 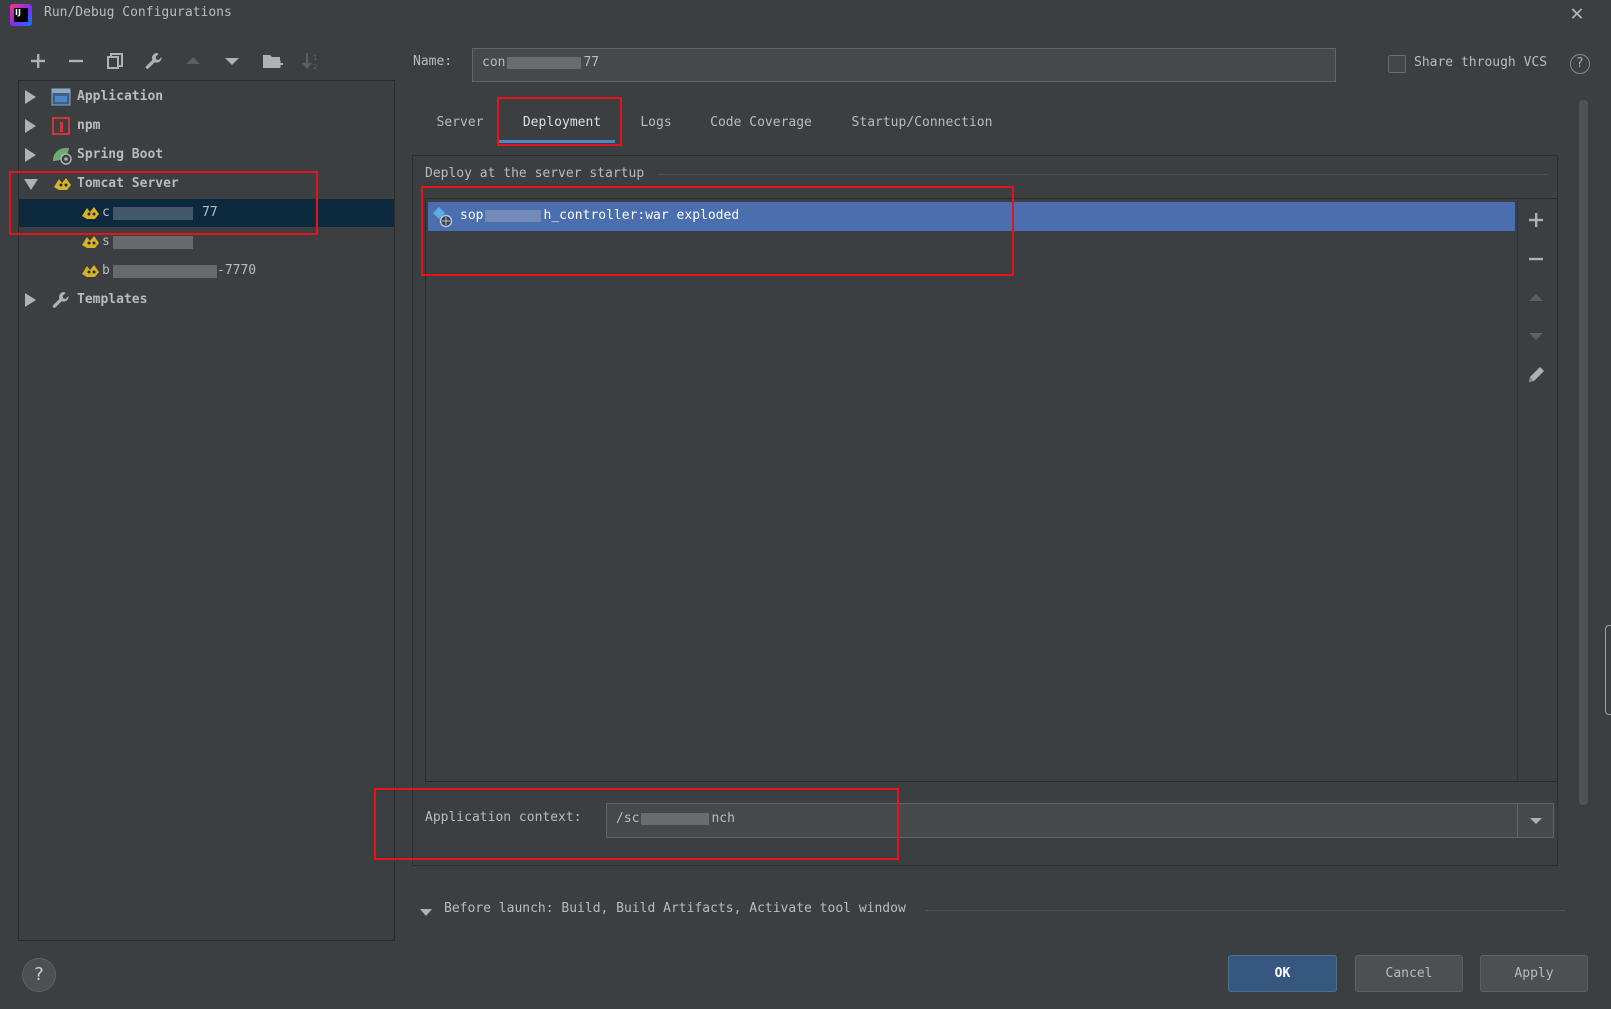 I want to click on remove-icon, so click(x=76, y=61).